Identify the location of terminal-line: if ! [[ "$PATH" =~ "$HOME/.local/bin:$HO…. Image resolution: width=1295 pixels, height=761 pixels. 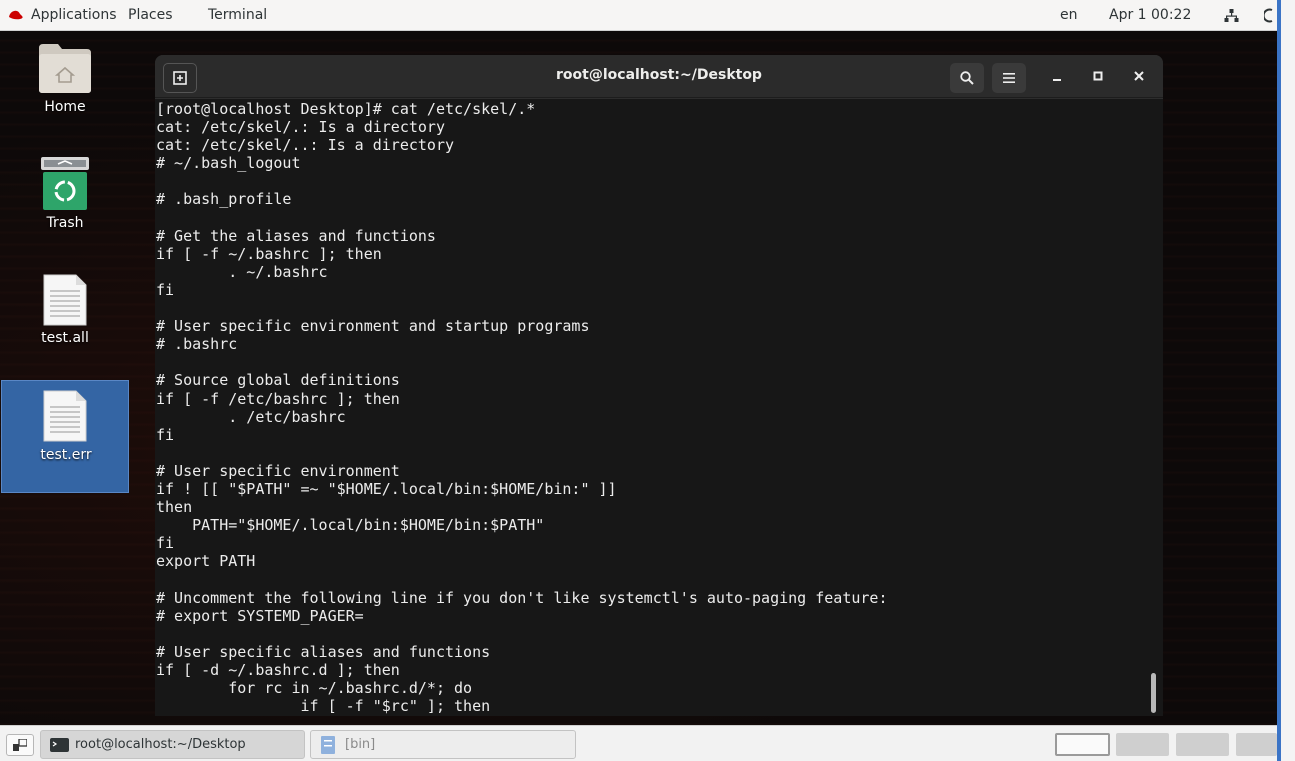
(386, 488).